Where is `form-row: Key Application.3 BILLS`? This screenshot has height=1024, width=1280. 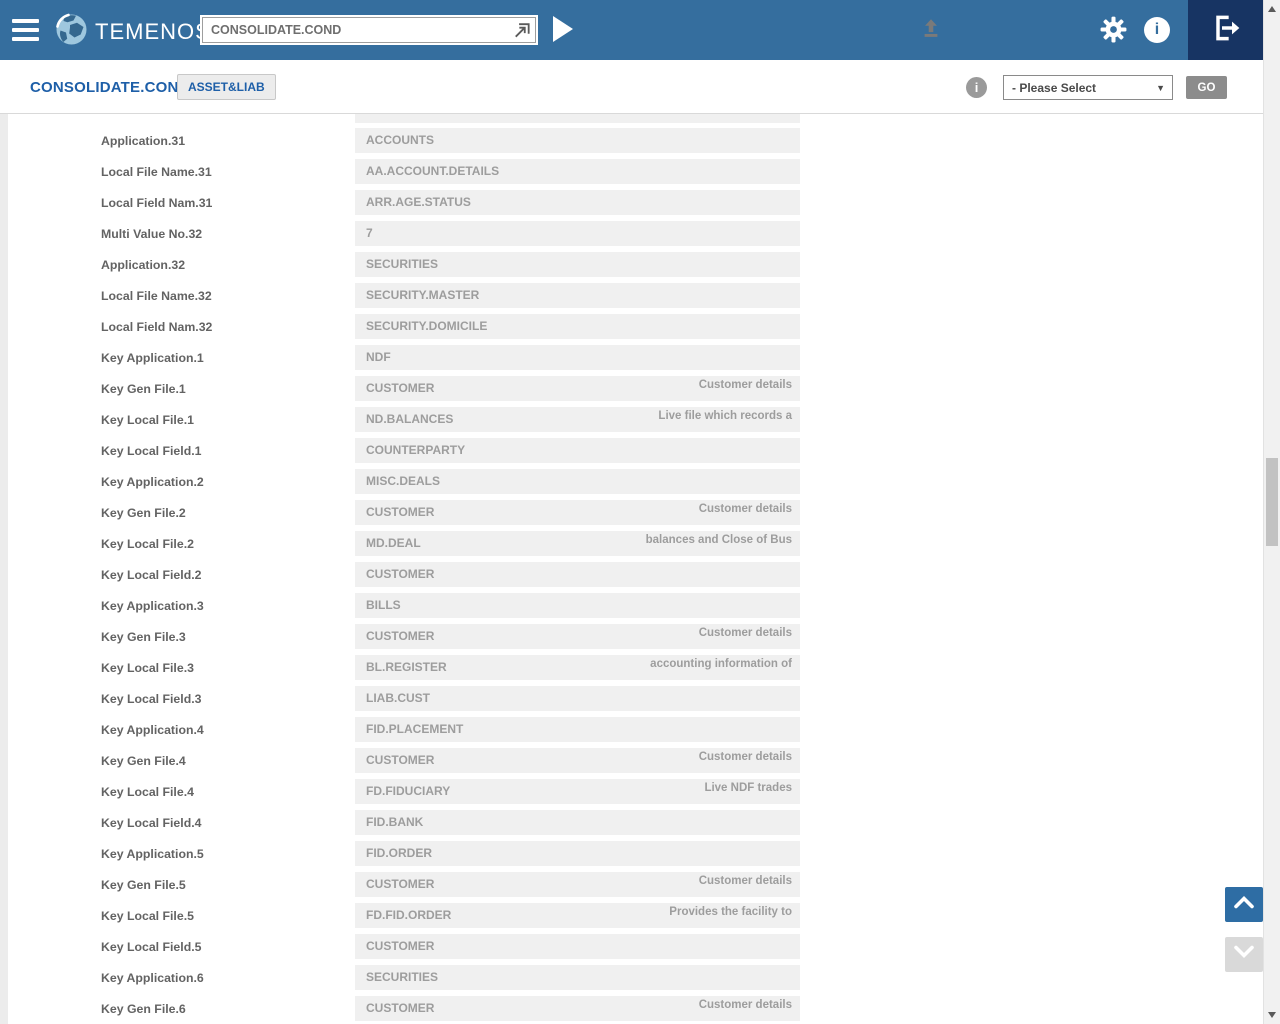 form-row: Key Application.3 BILLS is located at coordinates (631, 605).